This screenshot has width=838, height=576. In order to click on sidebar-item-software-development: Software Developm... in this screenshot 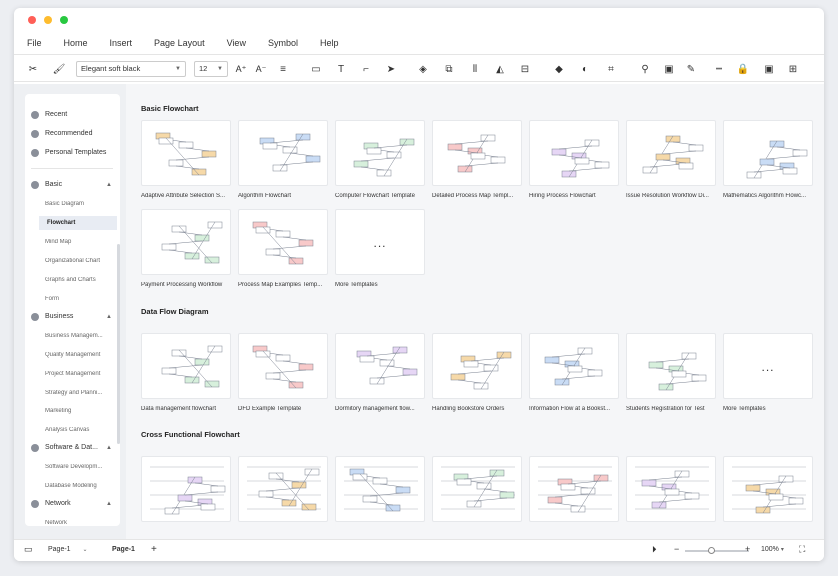, I will do `click(80, 467)`.